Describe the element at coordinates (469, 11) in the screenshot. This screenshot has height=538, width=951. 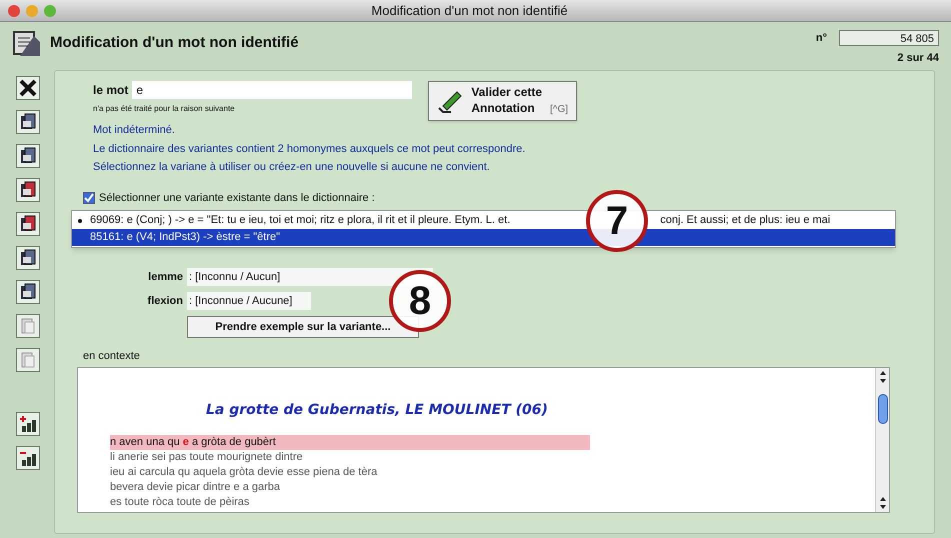
I see `window-title: Modification d'un mot non identifié` at that location.